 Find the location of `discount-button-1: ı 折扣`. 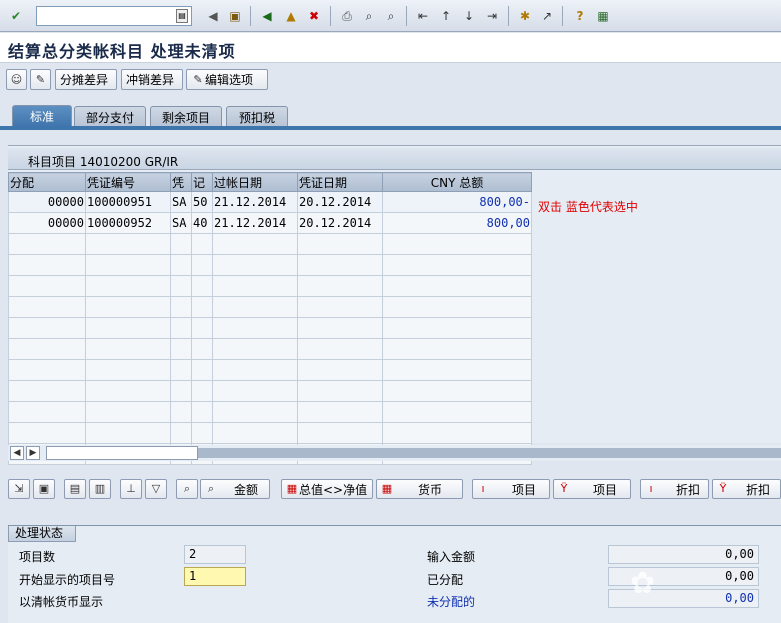

discount-button-1: ı 折扣 is located at coordinates (674, 489).